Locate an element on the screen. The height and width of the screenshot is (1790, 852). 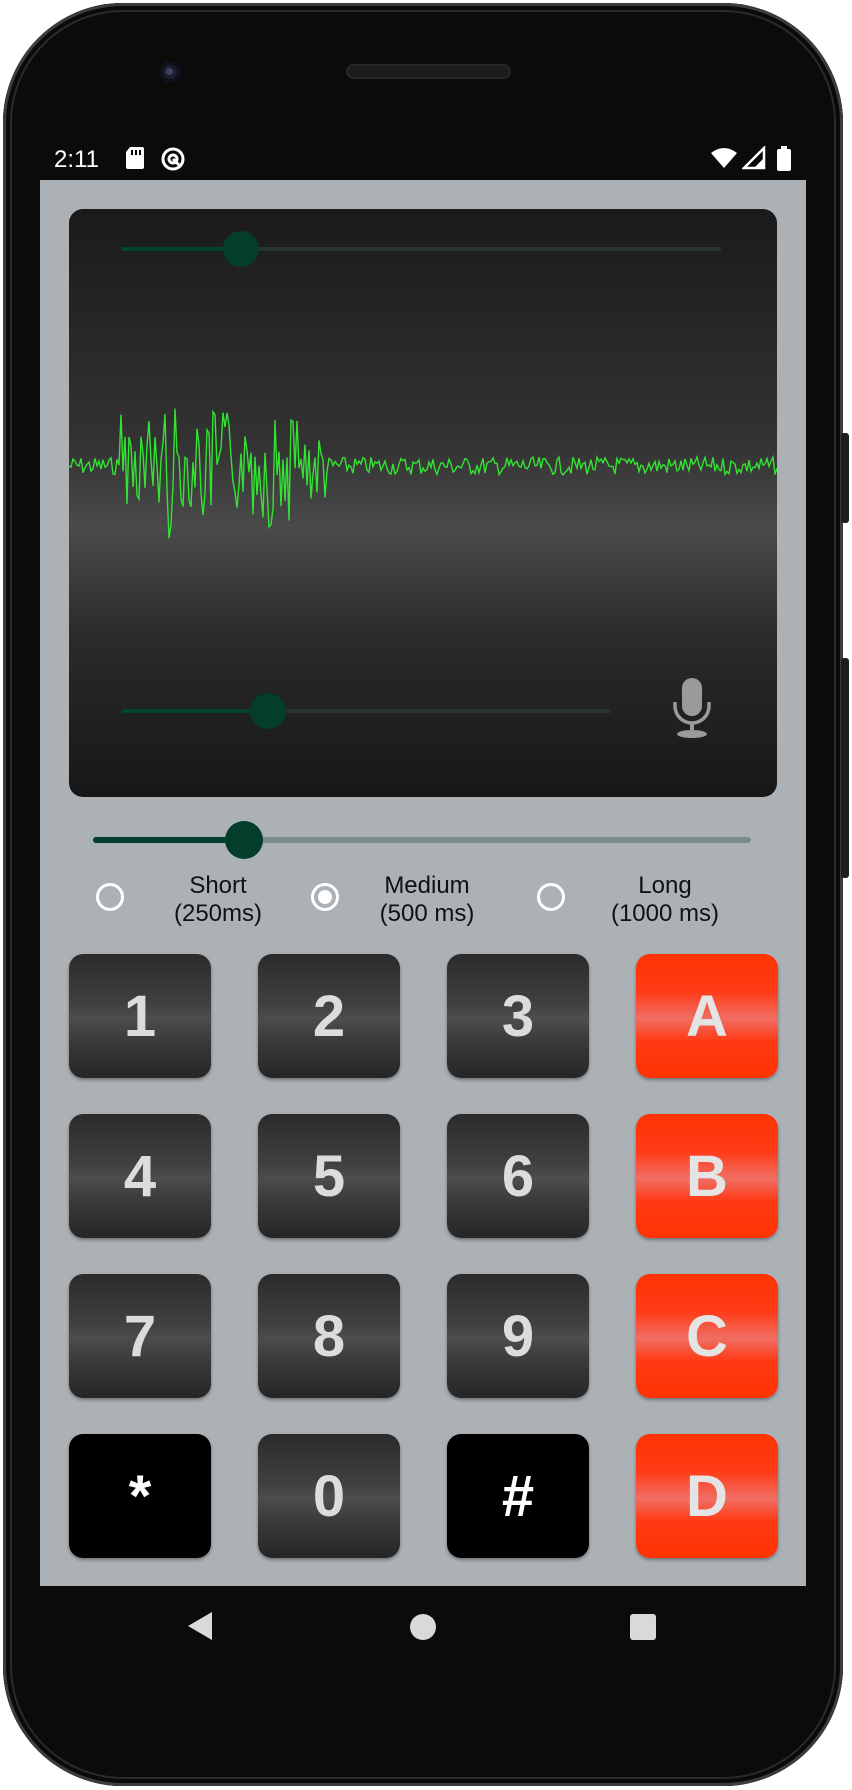
key-hash: # is located at coordinates (518, 1496).